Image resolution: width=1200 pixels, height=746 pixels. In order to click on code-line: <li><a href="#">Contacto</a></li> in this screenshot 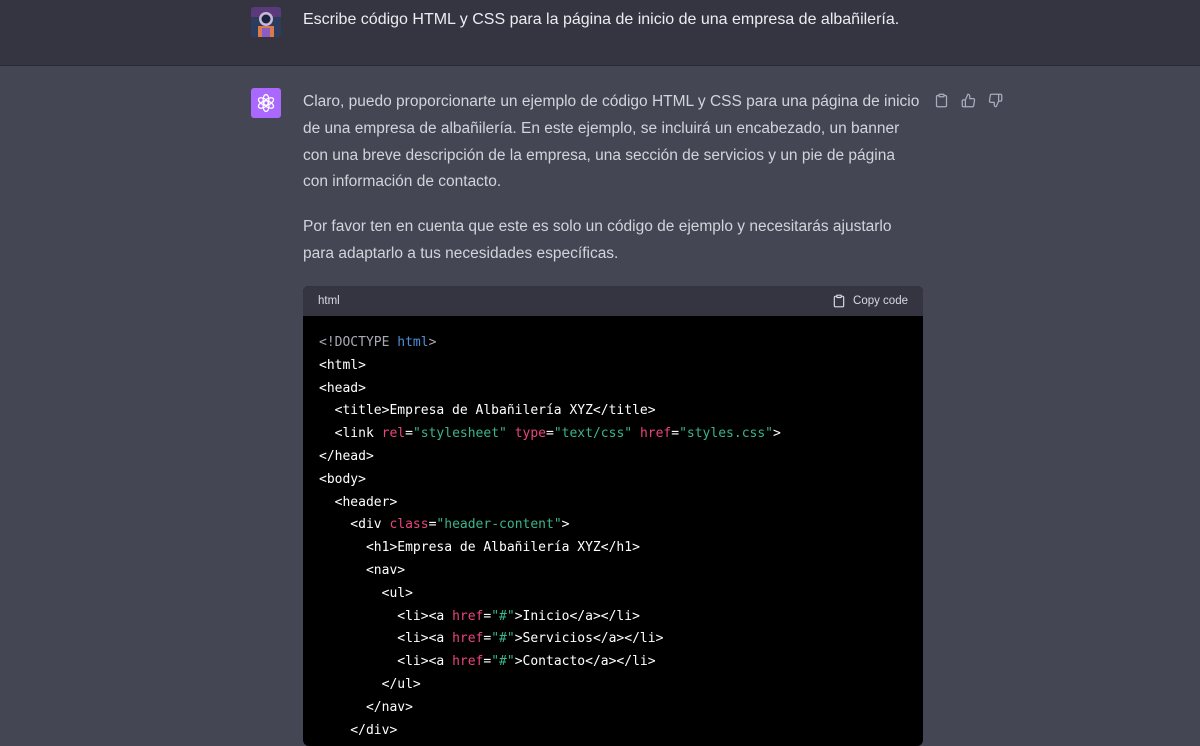, I will do `click(613, 662)`.